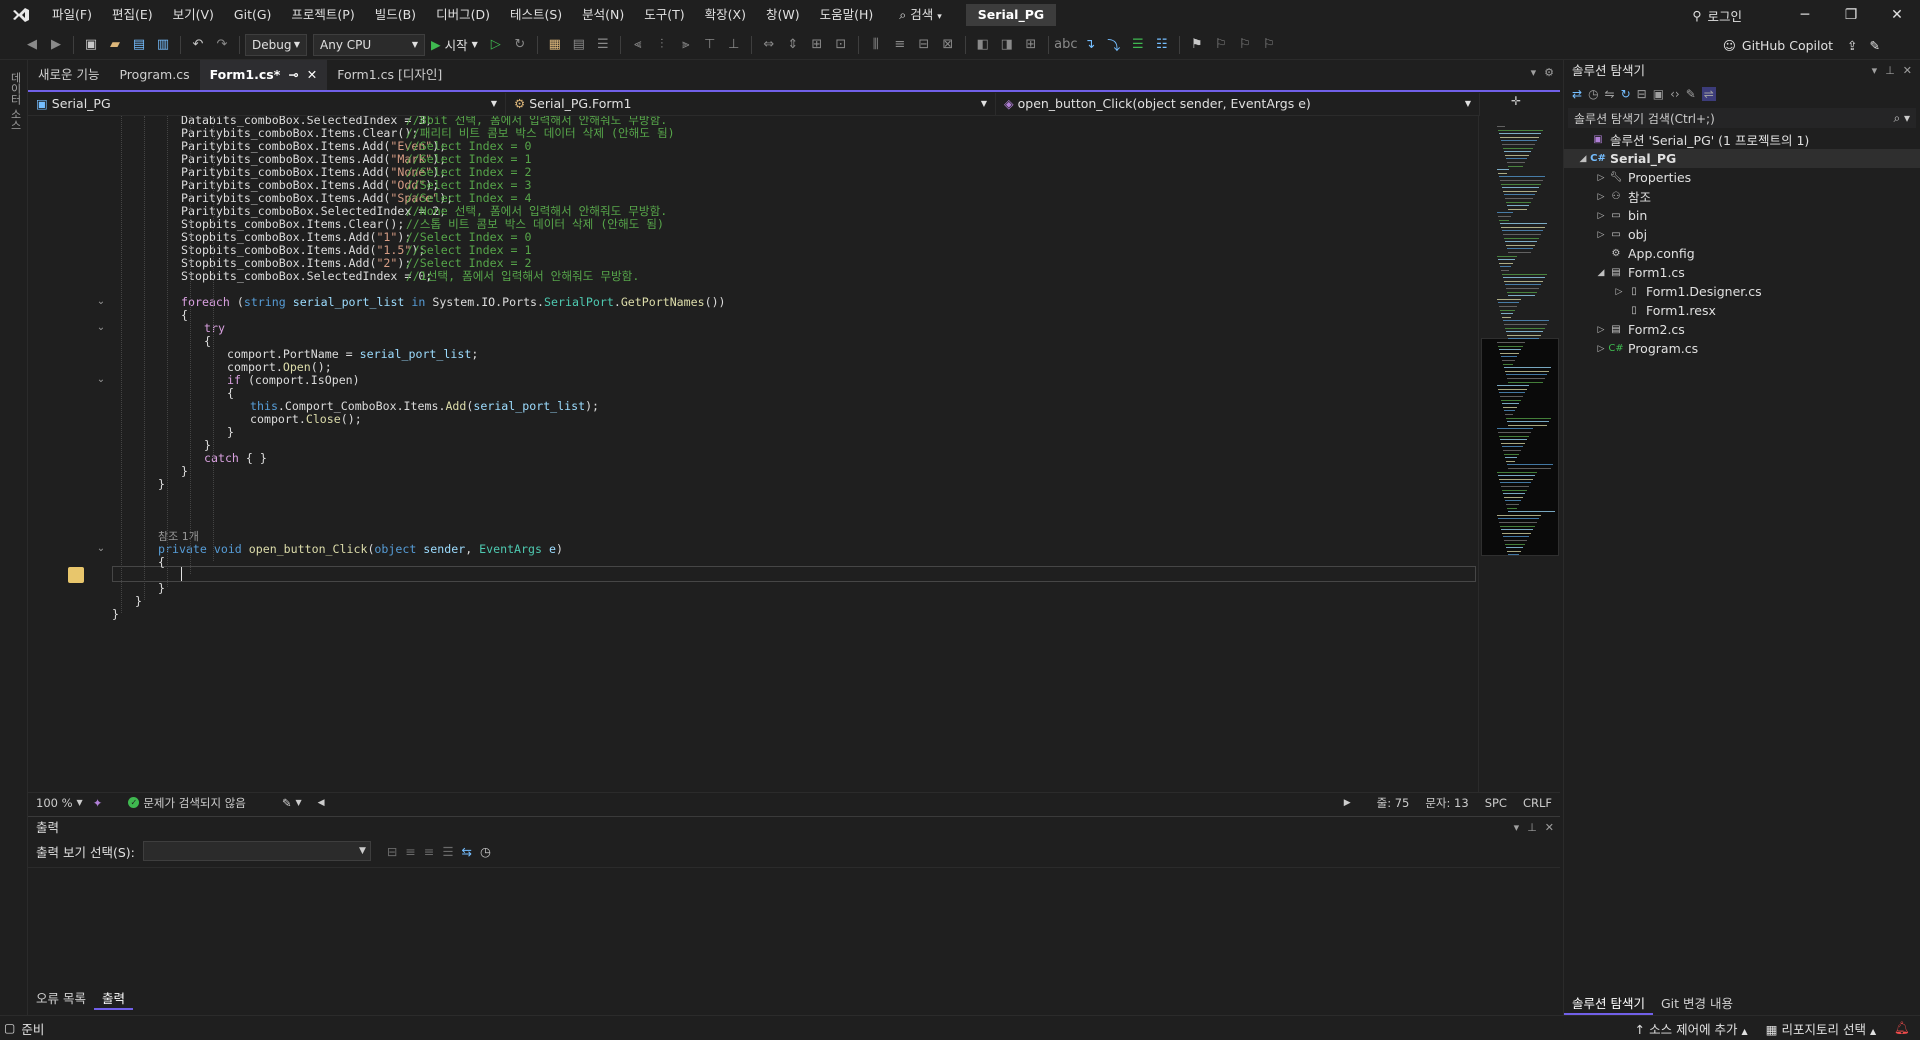 This screenshot has height=1040, width=1920. Describe the element at coordinates (1090, 45) in the screenshot. I see `step-into-icon: ↴` at that location.